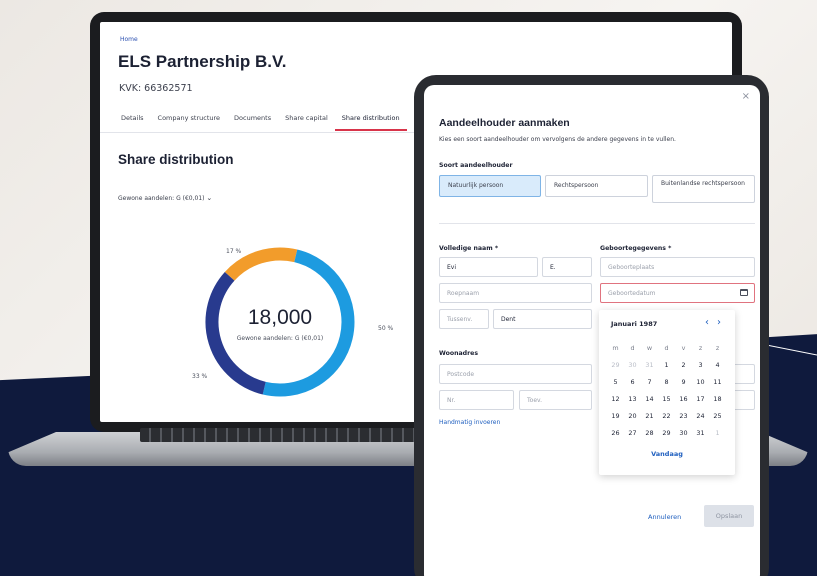 This screenshot has width=817, height=576. What do you see at coordinates (632, 382) in the screenshot?
I see `calendar-day: 6` at bounding box center [632, 382].